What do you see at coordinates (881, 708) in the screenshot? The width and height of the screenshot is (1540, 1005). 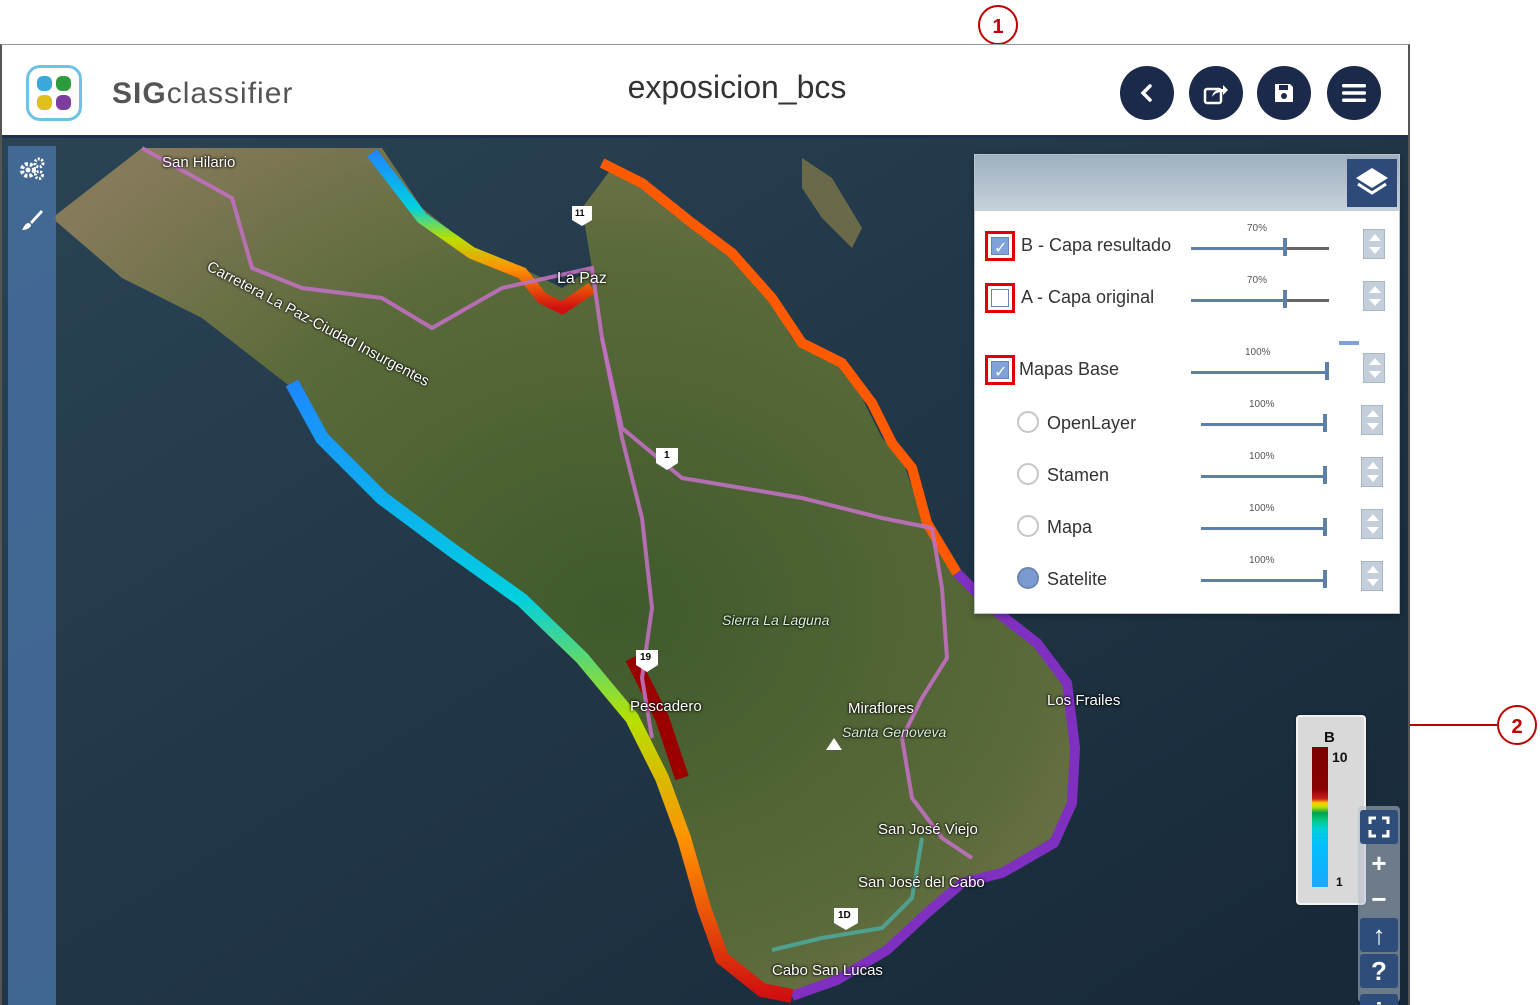 I see `map-label-miraflores: Miraflores` at bounding box center [881, 708].